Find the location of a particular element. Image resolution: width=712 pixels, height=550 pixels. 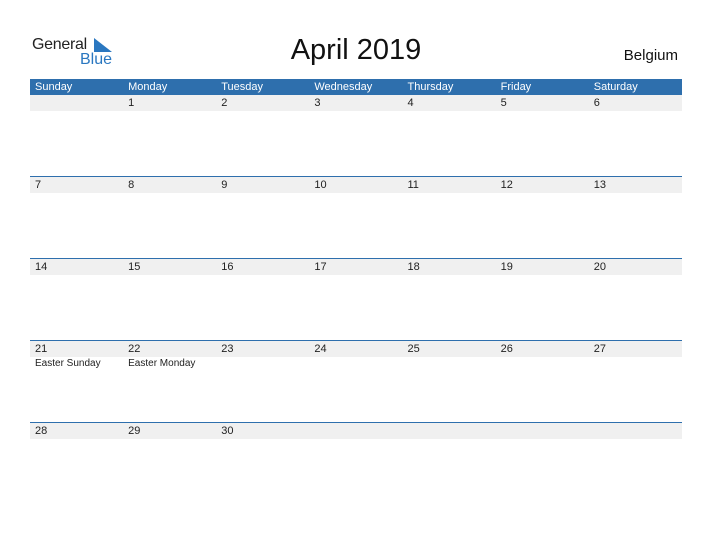

day-number: 6 is located at coordinates (596, 103).